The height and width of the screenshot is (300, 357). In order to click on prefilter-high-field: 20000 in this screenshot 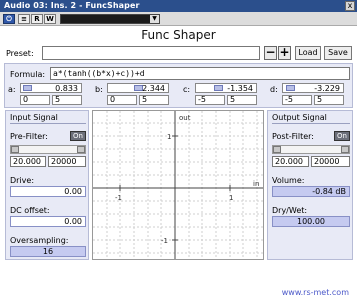, I will do `click(67, 161)`.